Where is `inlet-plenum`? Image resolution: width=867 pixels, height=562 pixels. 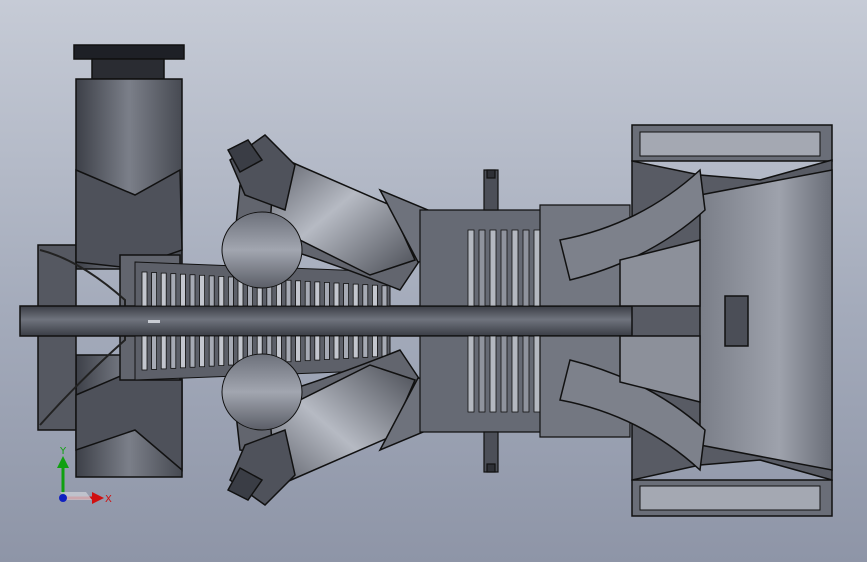 inlet-plenum is located at coordinates (111, 261).